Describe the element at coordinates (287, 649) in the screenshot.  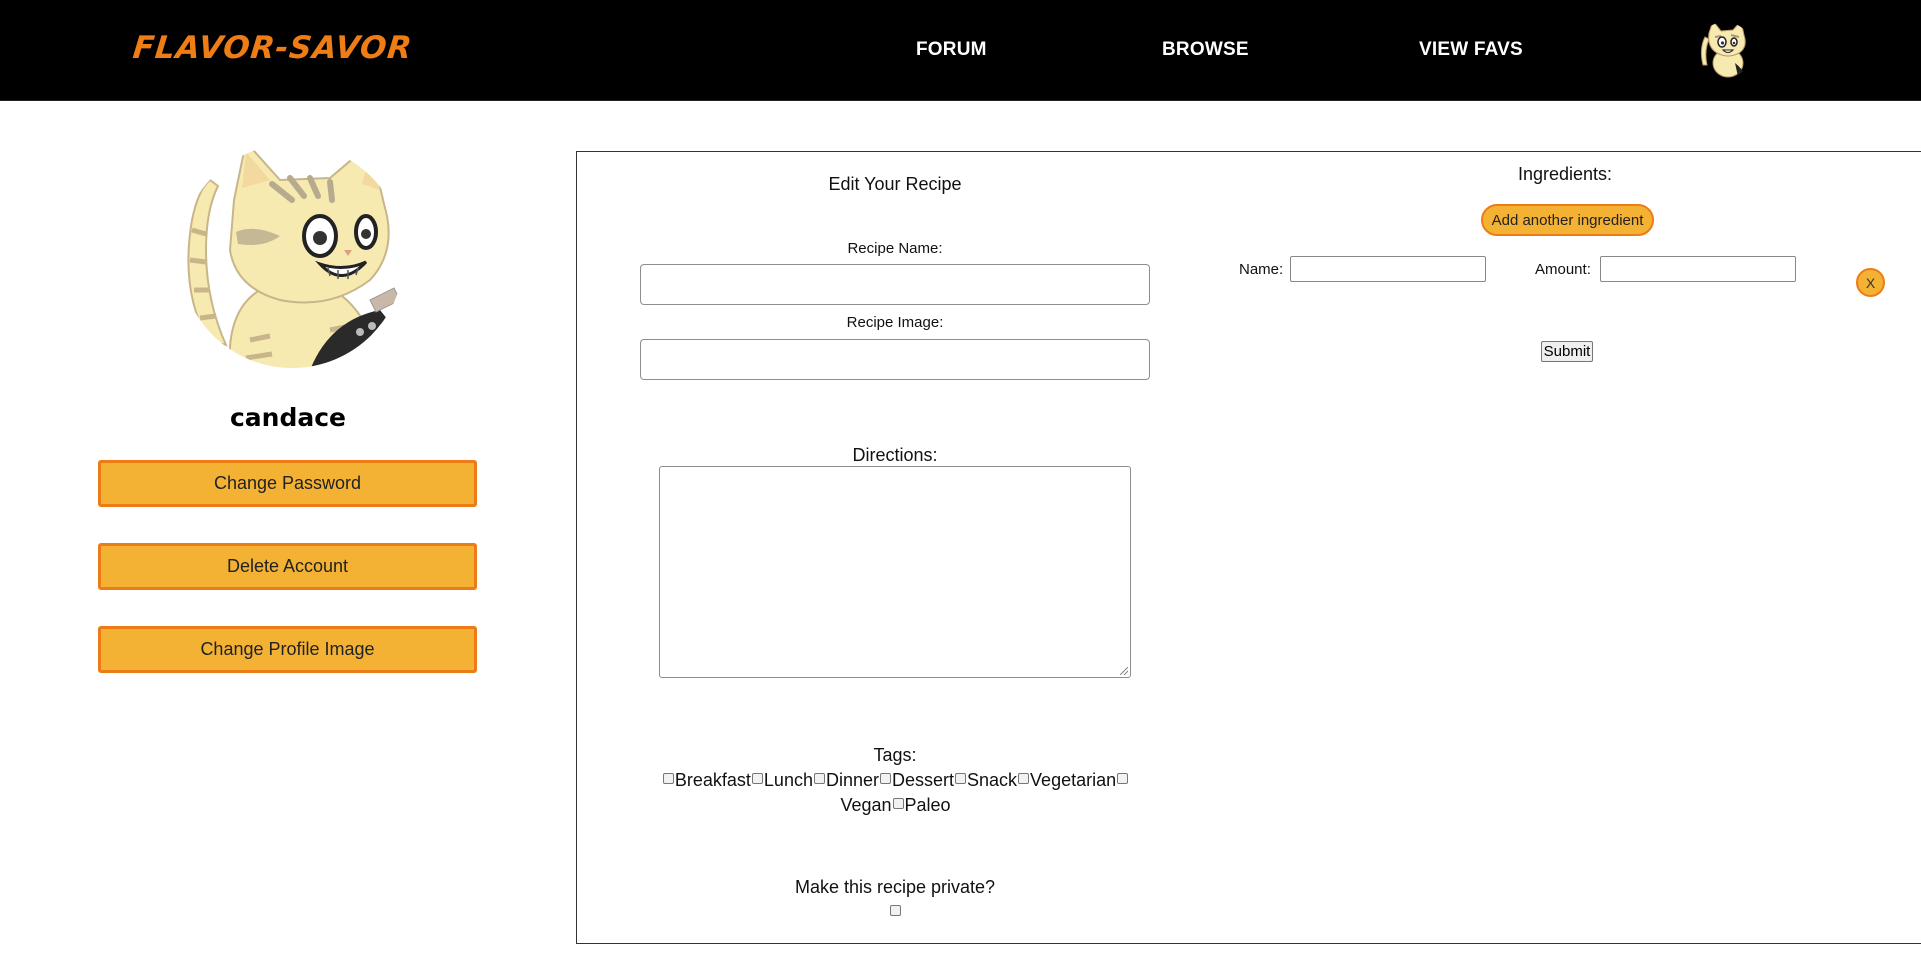
I see `change-profile-image-button: Change Profile Image` at that location.